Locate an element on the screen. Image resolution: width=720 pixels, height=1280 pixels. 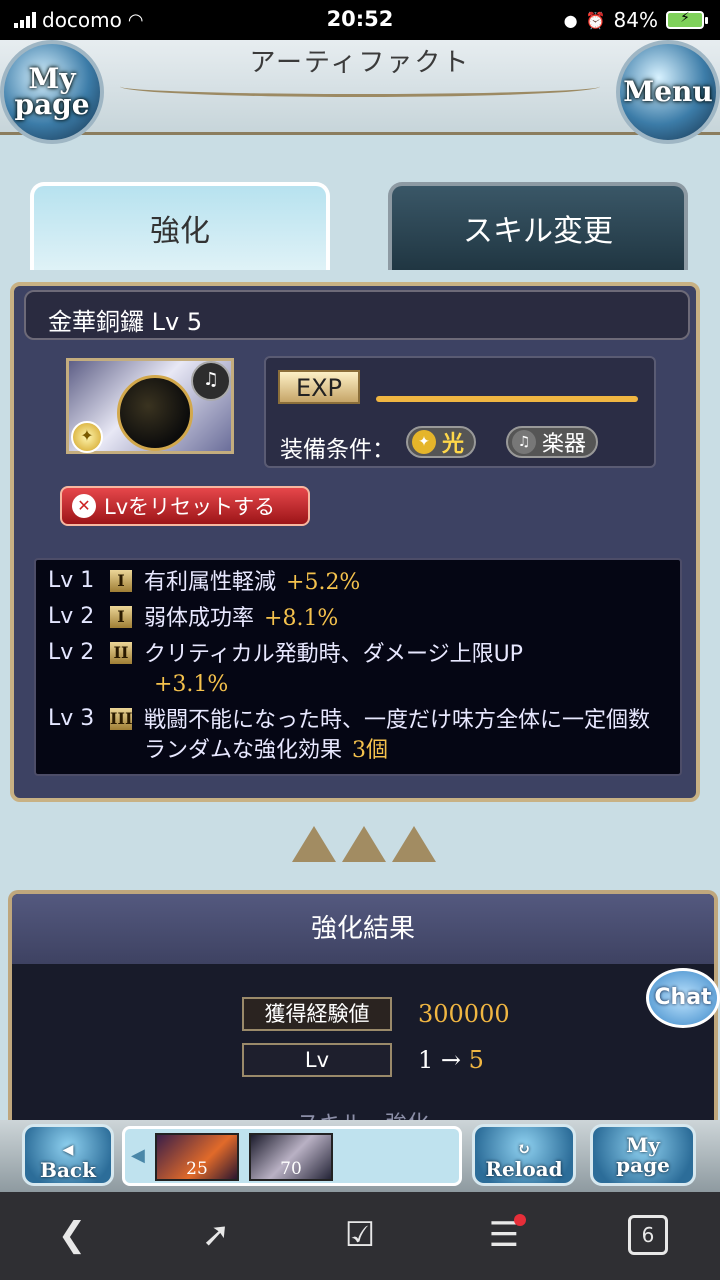
menu-orb-label: Menu is located at coordinates (668, 91).